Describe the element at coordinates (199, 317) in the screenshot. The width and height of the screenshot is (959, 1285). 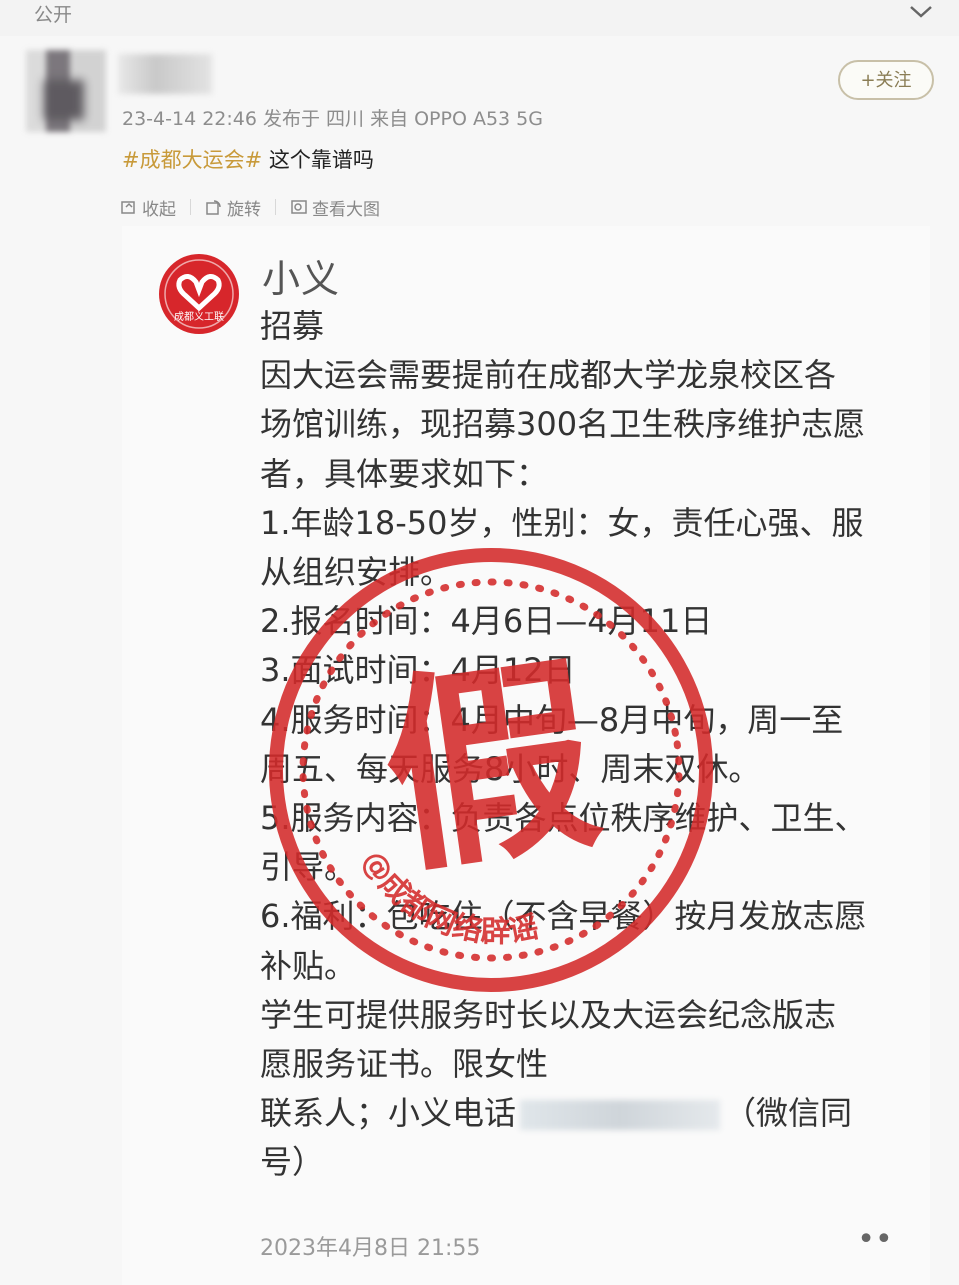
I see `logo-text: 成都义工联` at that location.